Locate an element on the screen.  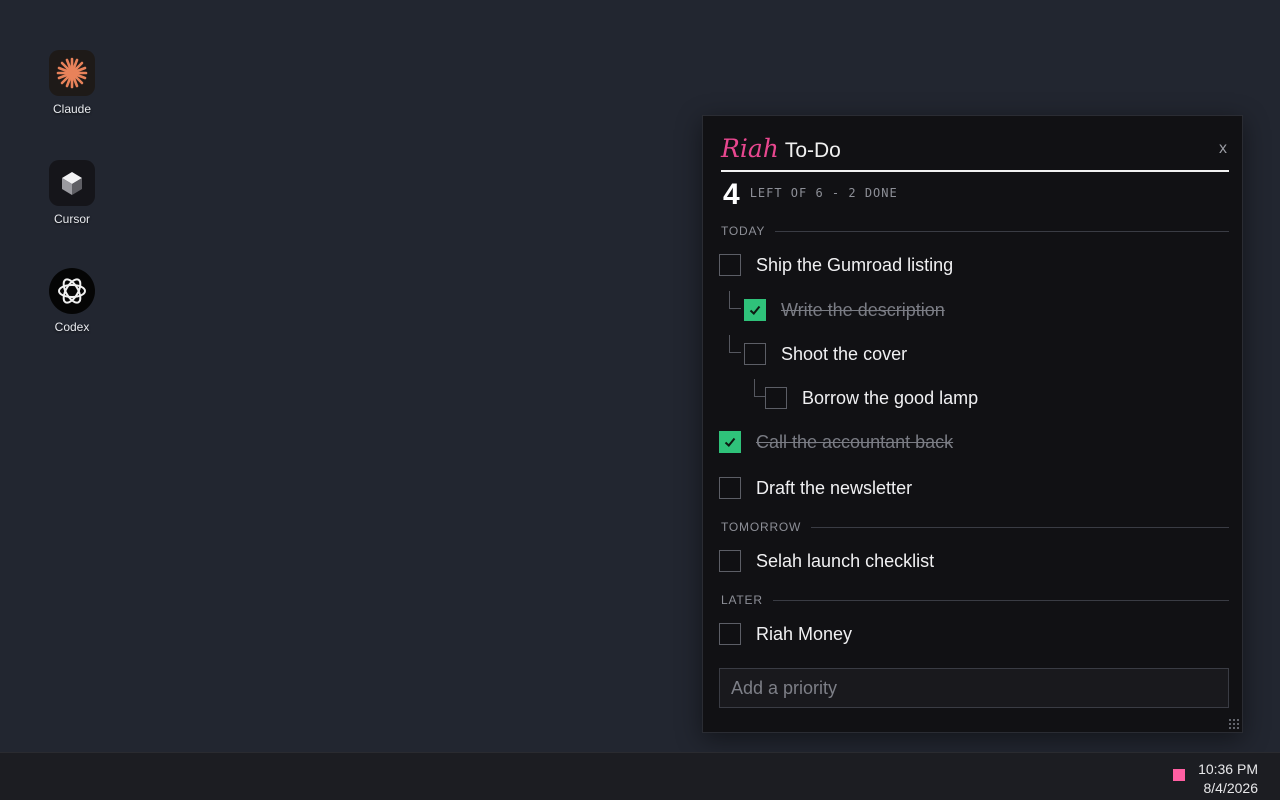
desktop-icon-label: Cursor is located at coordinates (71, 219).